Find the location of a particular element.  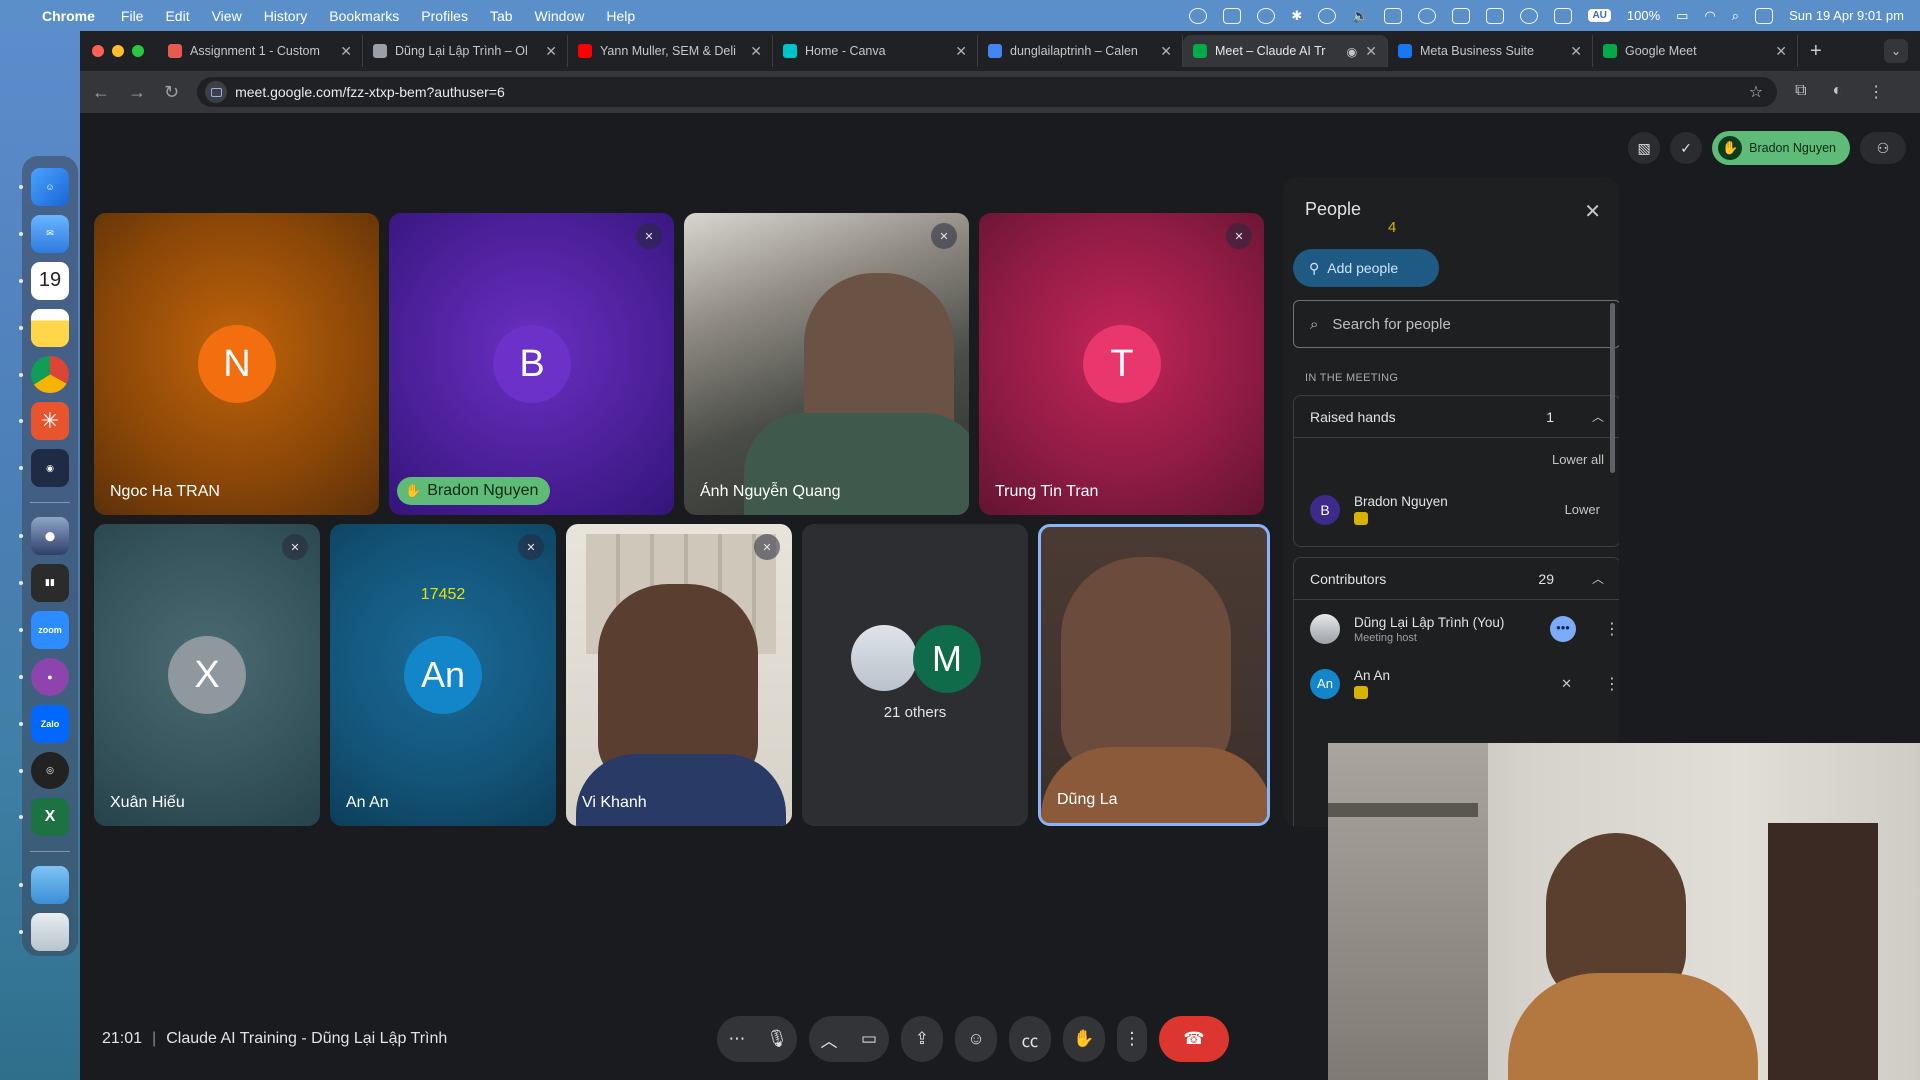

spotlight-search-icon: ⌕ is located at coordinates (1735, 16).